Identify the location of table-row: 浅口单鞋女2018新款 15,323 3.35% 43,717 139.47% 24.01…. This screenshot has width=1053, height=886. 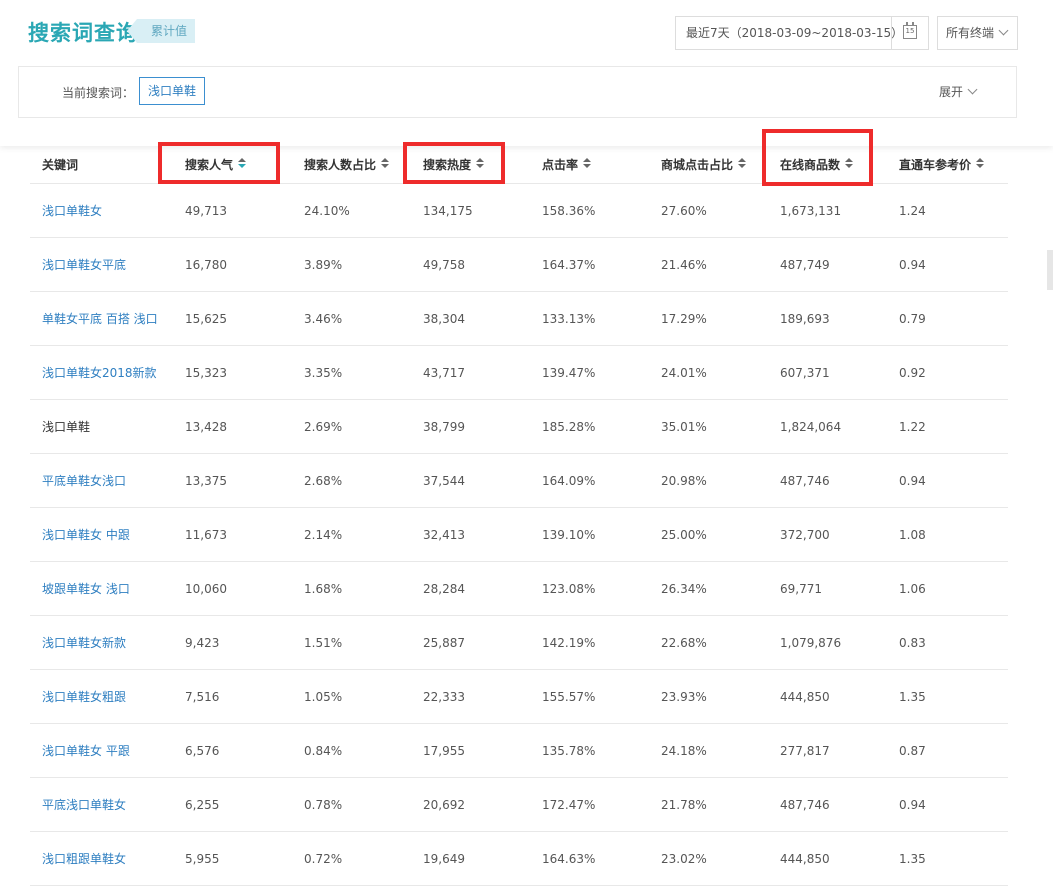
(519, 373).